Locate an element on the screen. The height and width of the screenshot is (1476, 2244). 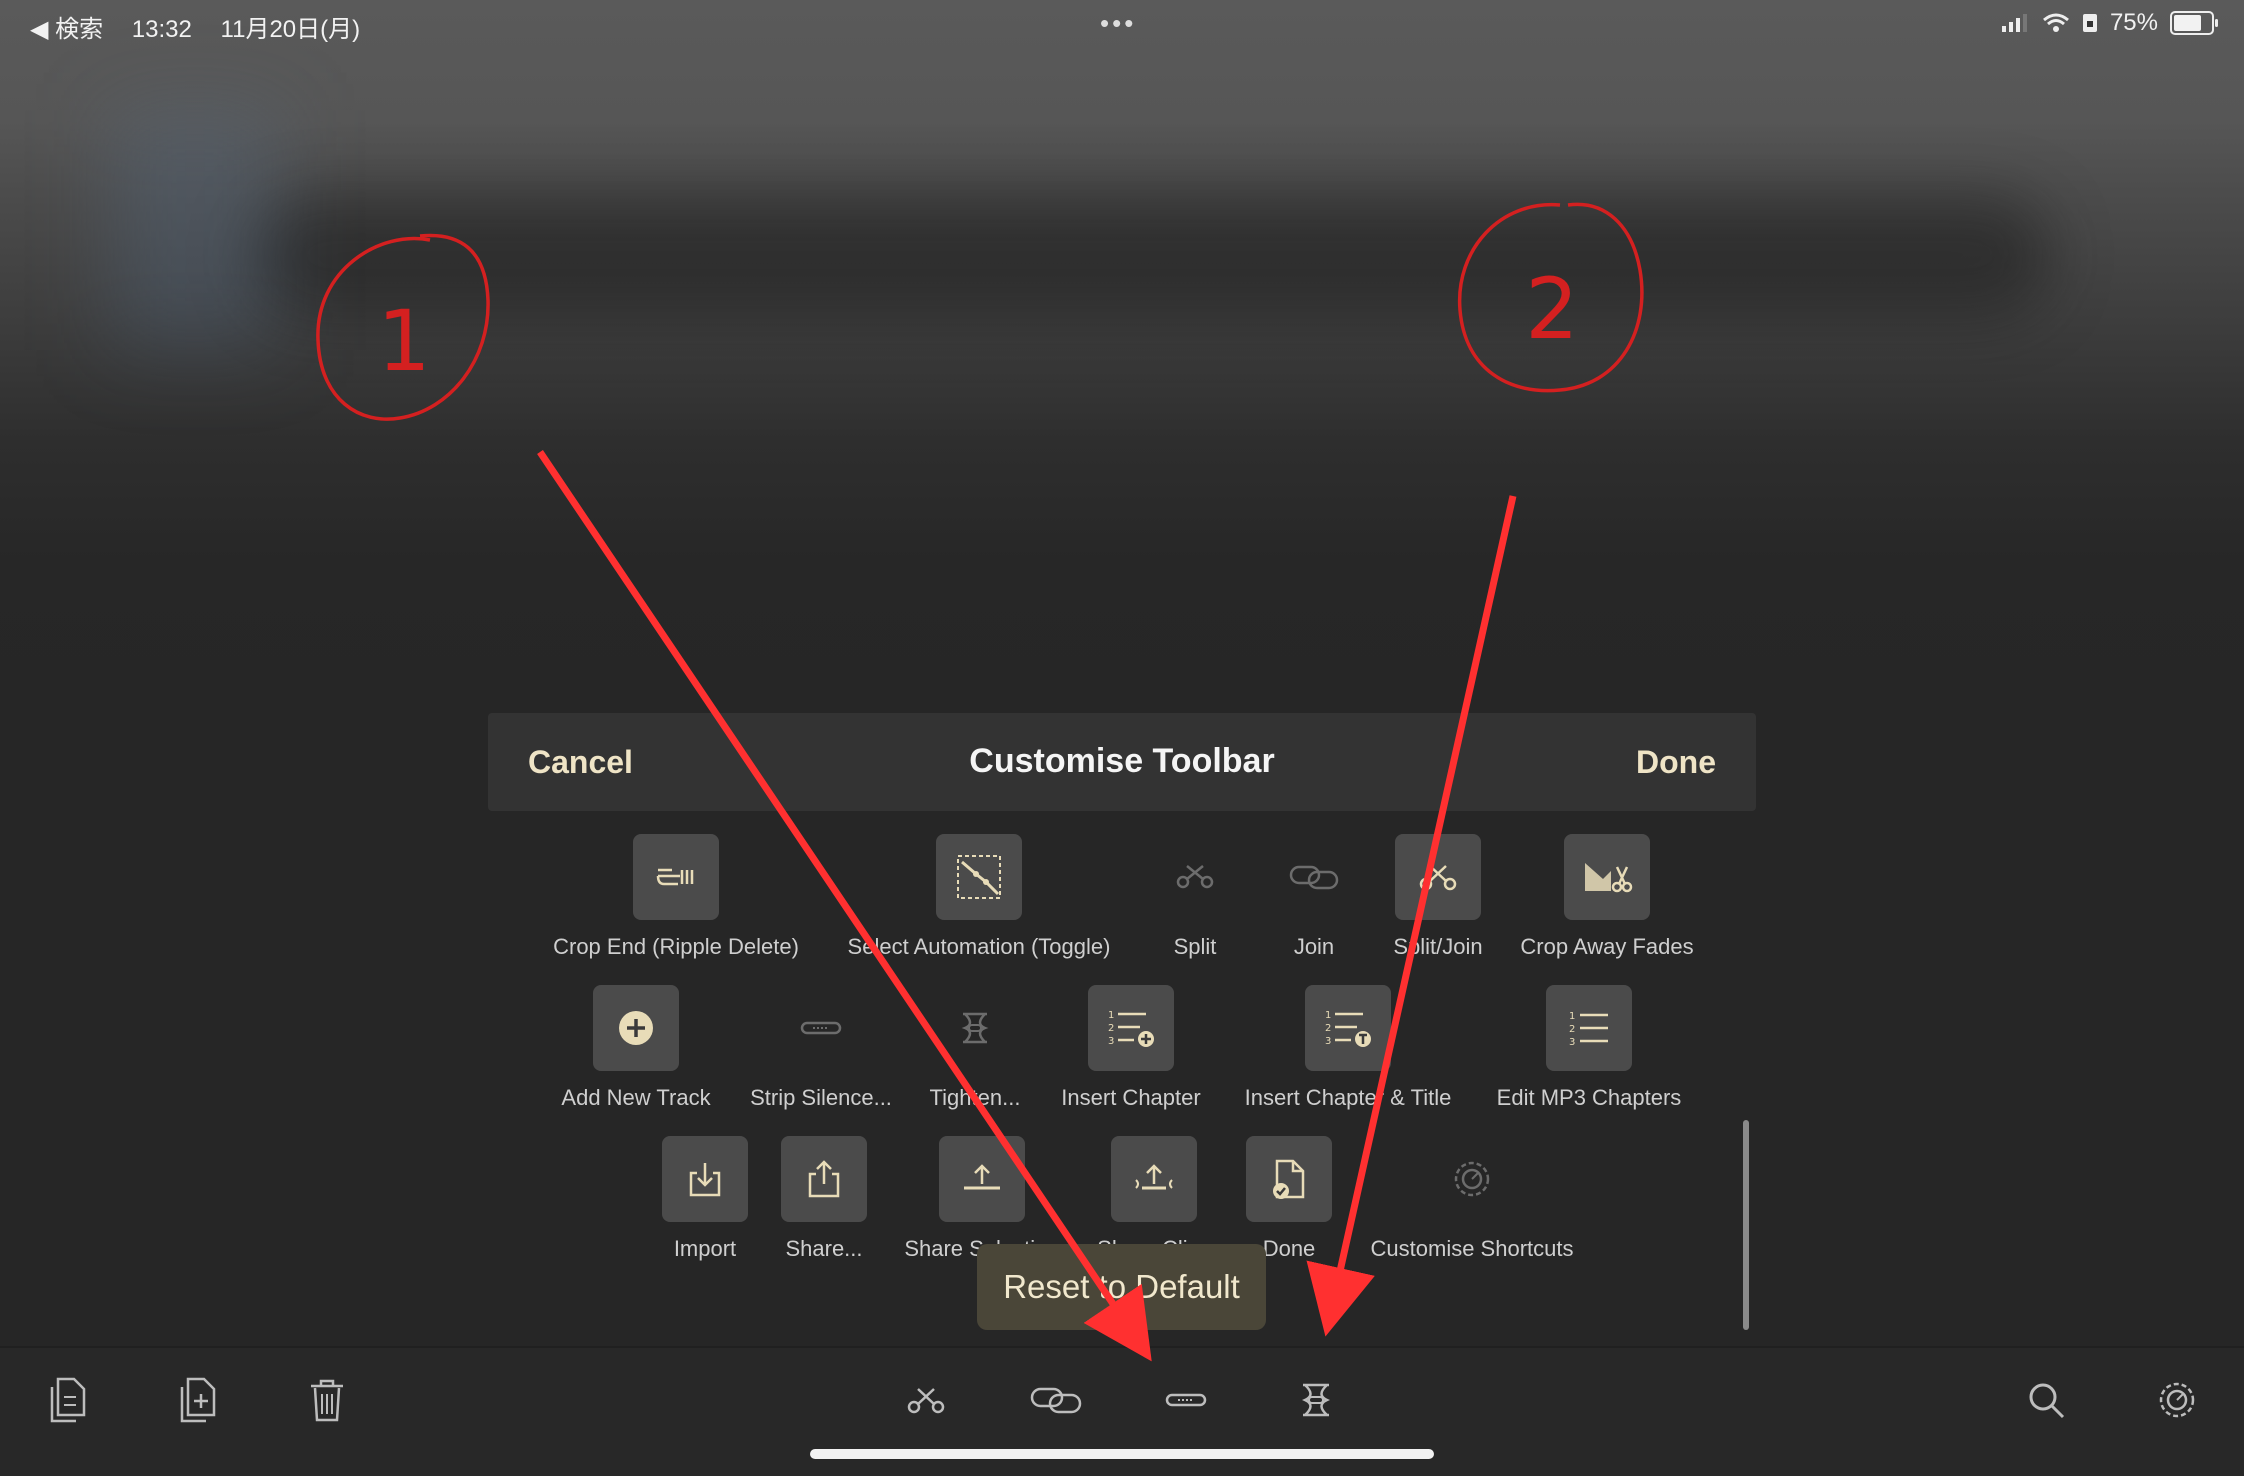
status-bar: ◀ 検索 13:32 11月20日(月) ••• 75% is located at coordinates (1122, 25).